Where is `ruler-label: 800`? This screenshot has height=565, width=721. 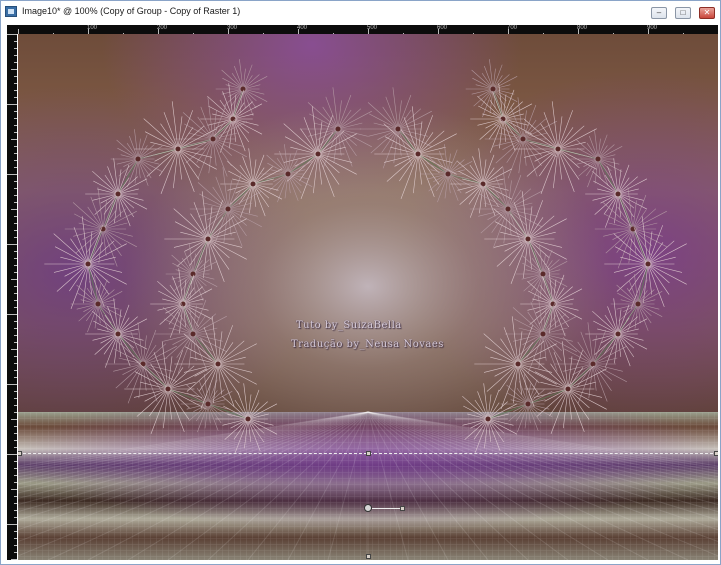 ruler-label: 800 is located at coordinates (582, 28).